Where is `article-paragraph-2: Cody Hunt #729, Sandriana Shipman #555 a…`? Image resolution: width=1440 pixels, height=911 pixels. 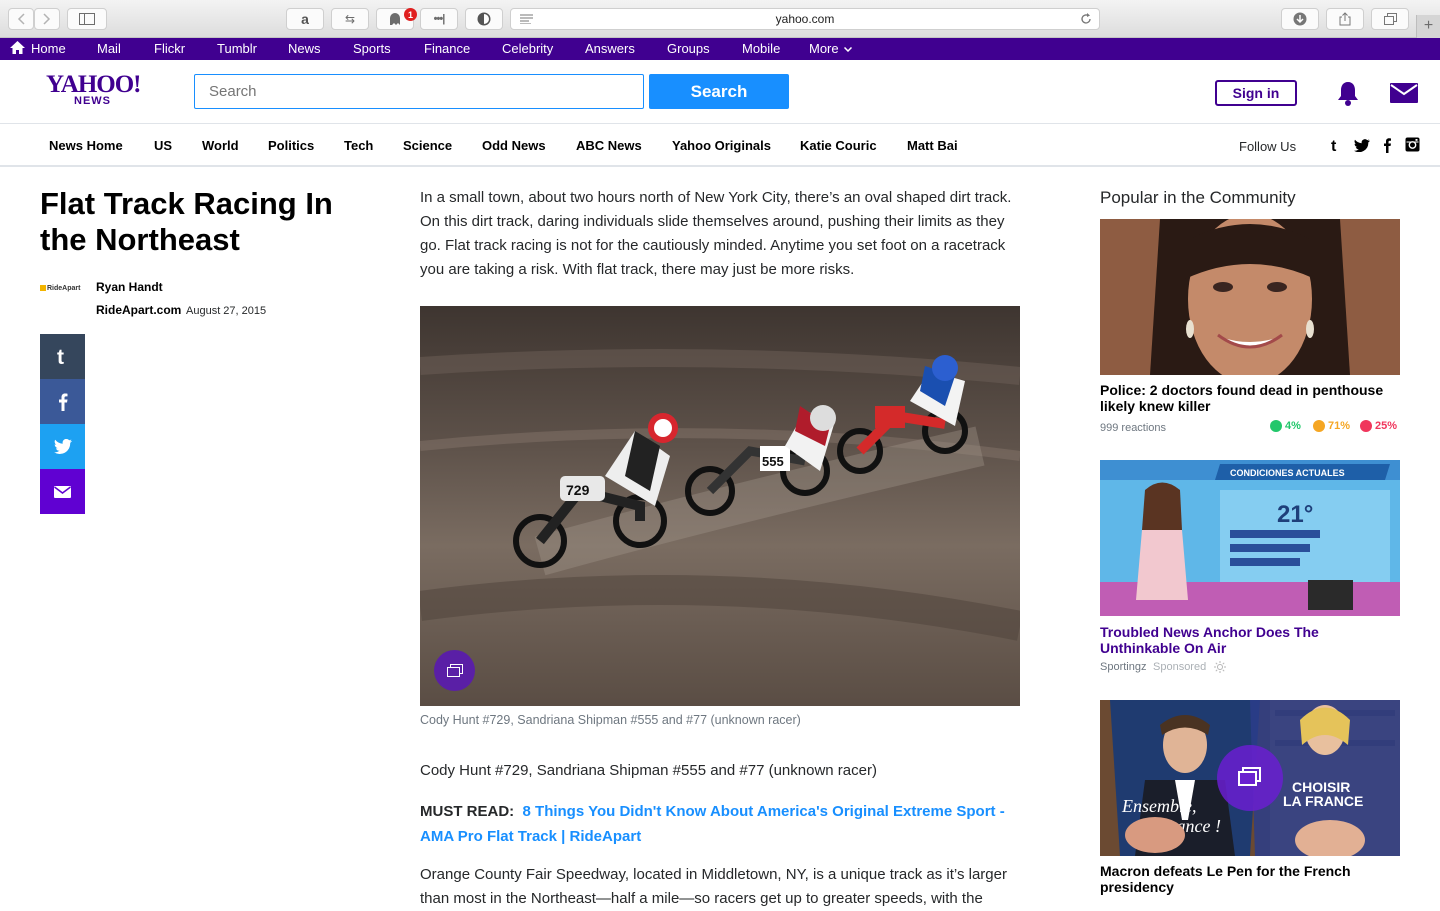
article-paragraph-2: Cody Hunt #729, Sandriana Shipman #555 a… is located at coordinates (648, 770).